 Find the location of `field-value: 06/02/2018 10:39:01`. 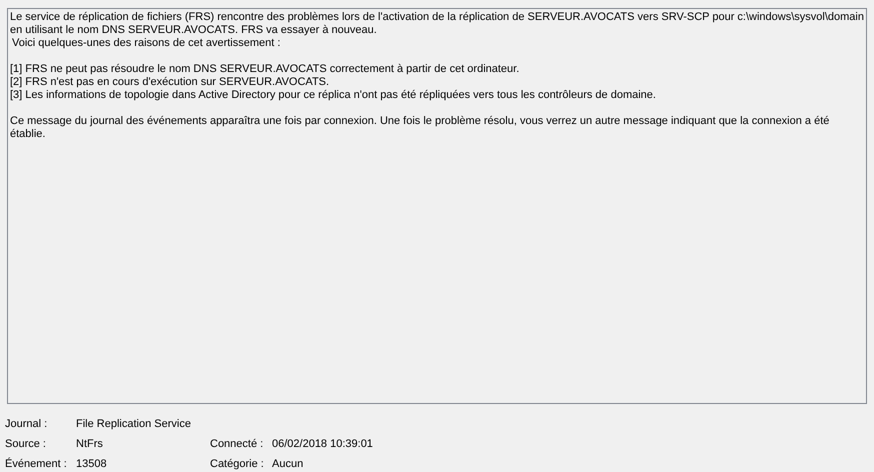

field-value: 06/02/2018 10:39:01 is located at coordinates (322, 444).